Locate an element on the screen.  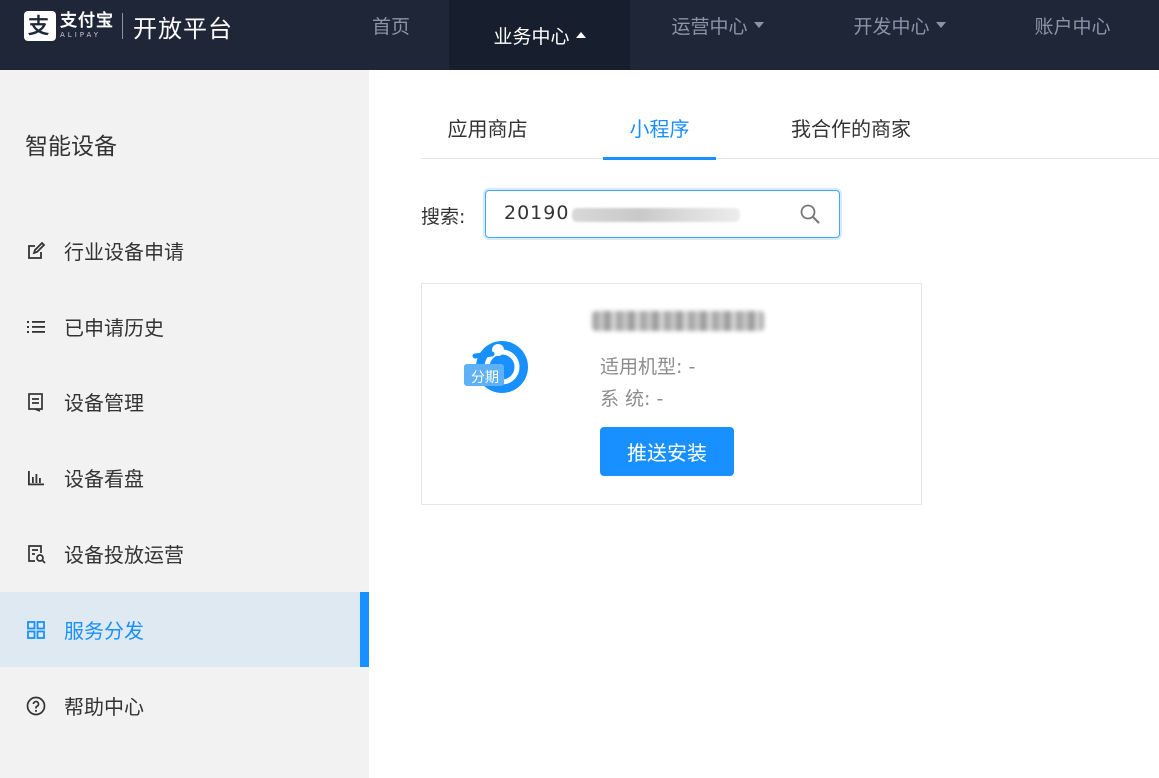
nav-business-center: 业务中心 is located at coordinates (539, 35).